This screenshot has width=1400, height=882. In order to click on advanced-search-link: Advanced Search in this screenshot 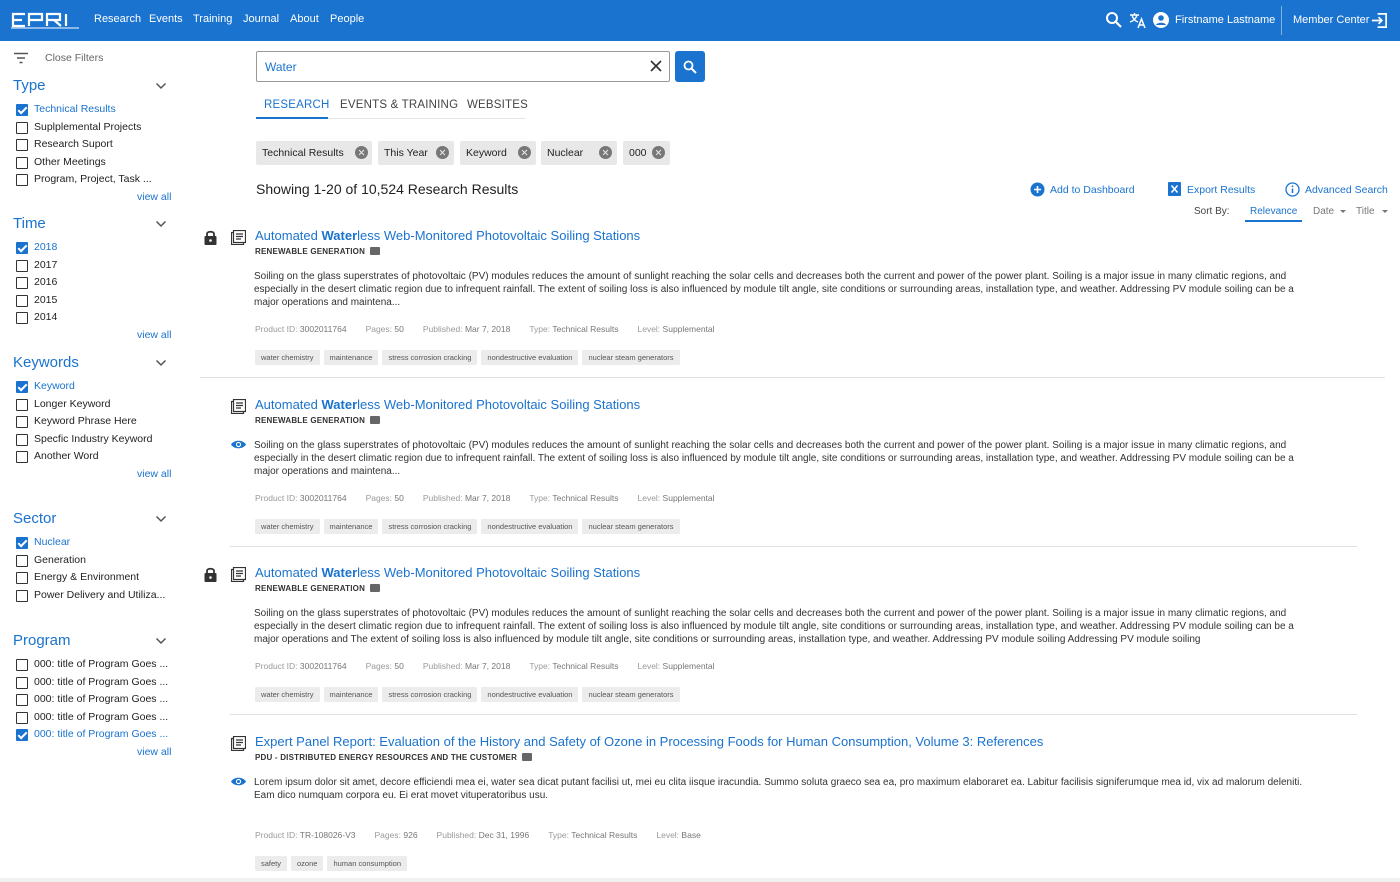, I will do `click(1346, 190)`.